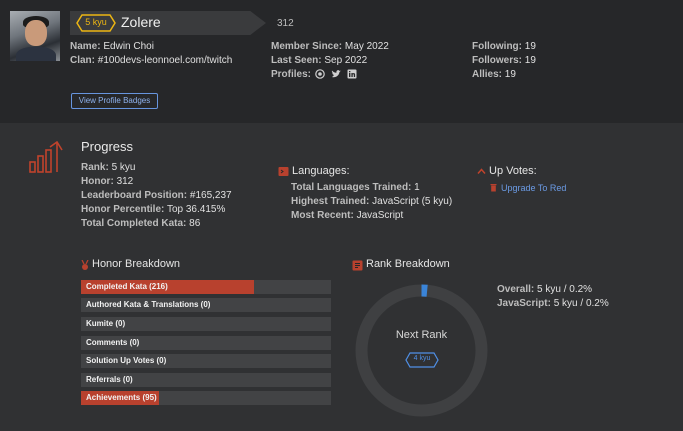  Describe the element at coordinates (504, 61) in the screenshot. I see `followers-row: Followers: 19` at that location.